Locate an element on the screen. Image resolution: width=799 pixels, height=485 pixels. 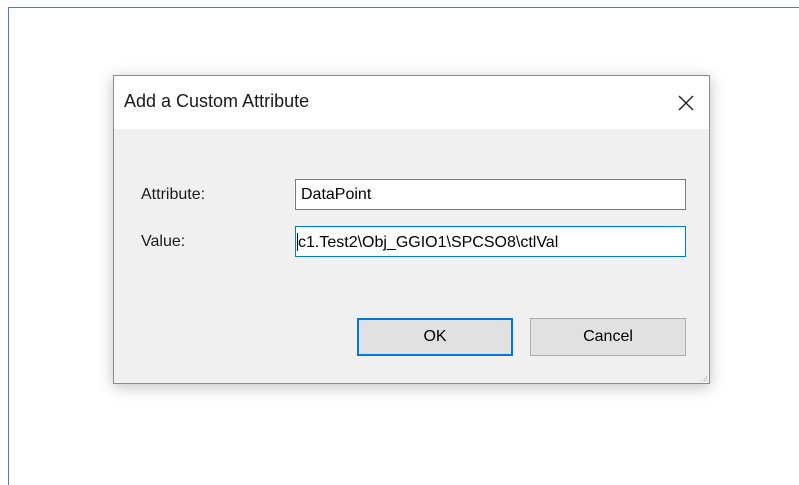
close-button is located at coordinates (686, 102).